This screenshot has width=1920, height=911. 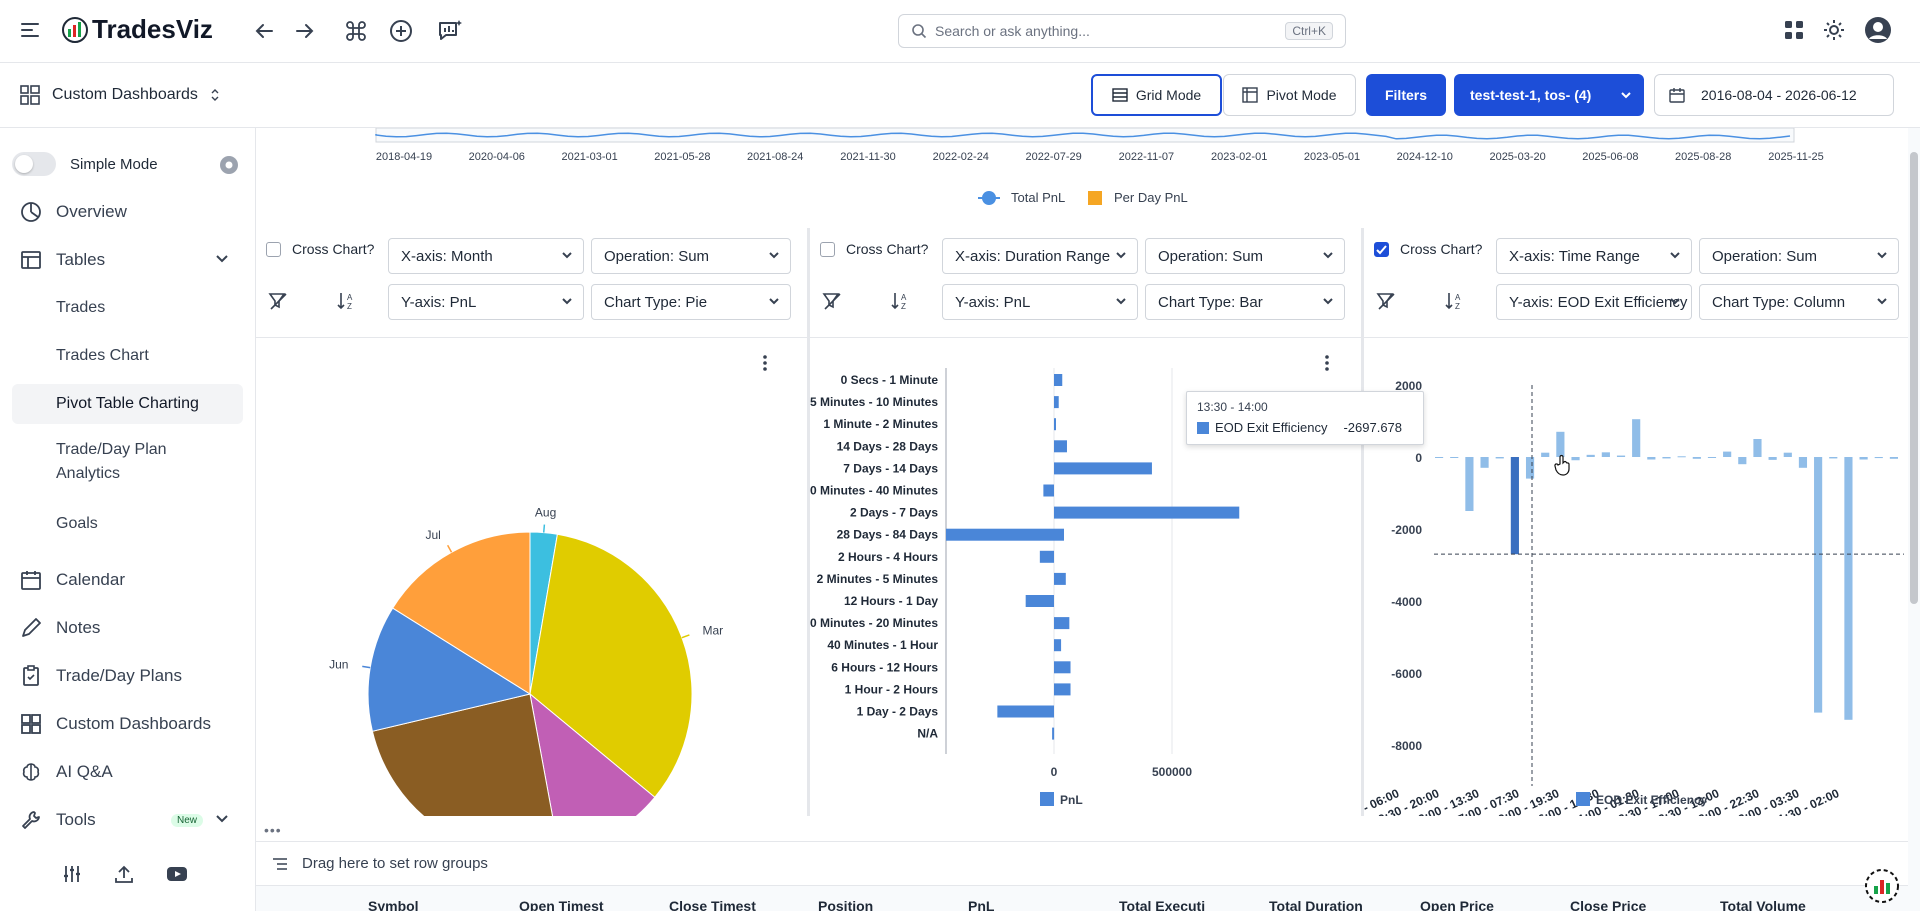 I want to click on sidebar-item-tools: Tools New, so click(x=127, y=820).